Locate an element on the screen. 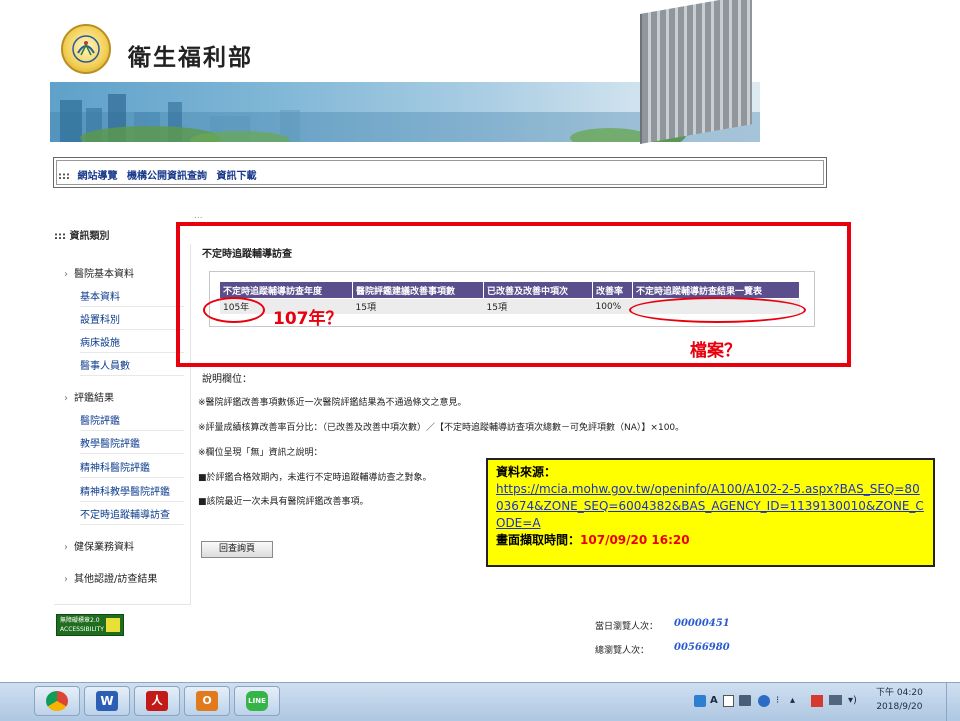 Image resolution: width=960 pixels, height=721 pixels. col-header-improvement-items: 醫院評鑑建議改善事項數 is located at coordinates (418, 290).